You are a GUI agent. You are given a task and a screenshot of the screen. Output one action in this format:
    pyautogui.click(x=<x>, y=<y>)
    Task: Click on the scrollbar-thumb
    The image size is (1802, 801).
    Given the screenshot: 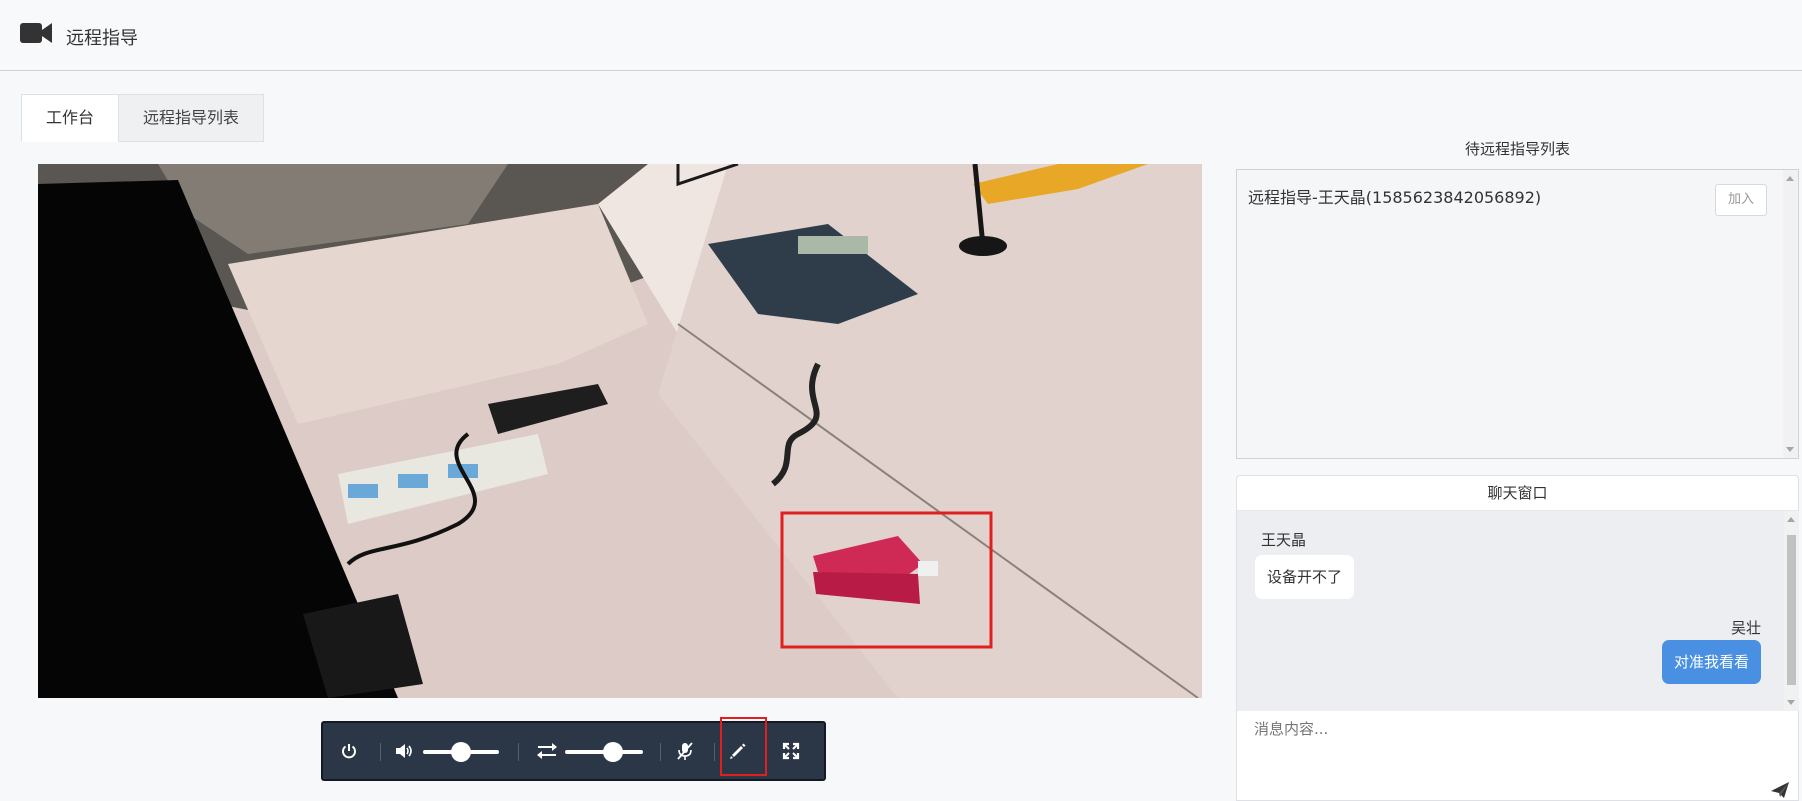 What is the action you would take?
    pyautogui.click(x=1791, y=610)
    